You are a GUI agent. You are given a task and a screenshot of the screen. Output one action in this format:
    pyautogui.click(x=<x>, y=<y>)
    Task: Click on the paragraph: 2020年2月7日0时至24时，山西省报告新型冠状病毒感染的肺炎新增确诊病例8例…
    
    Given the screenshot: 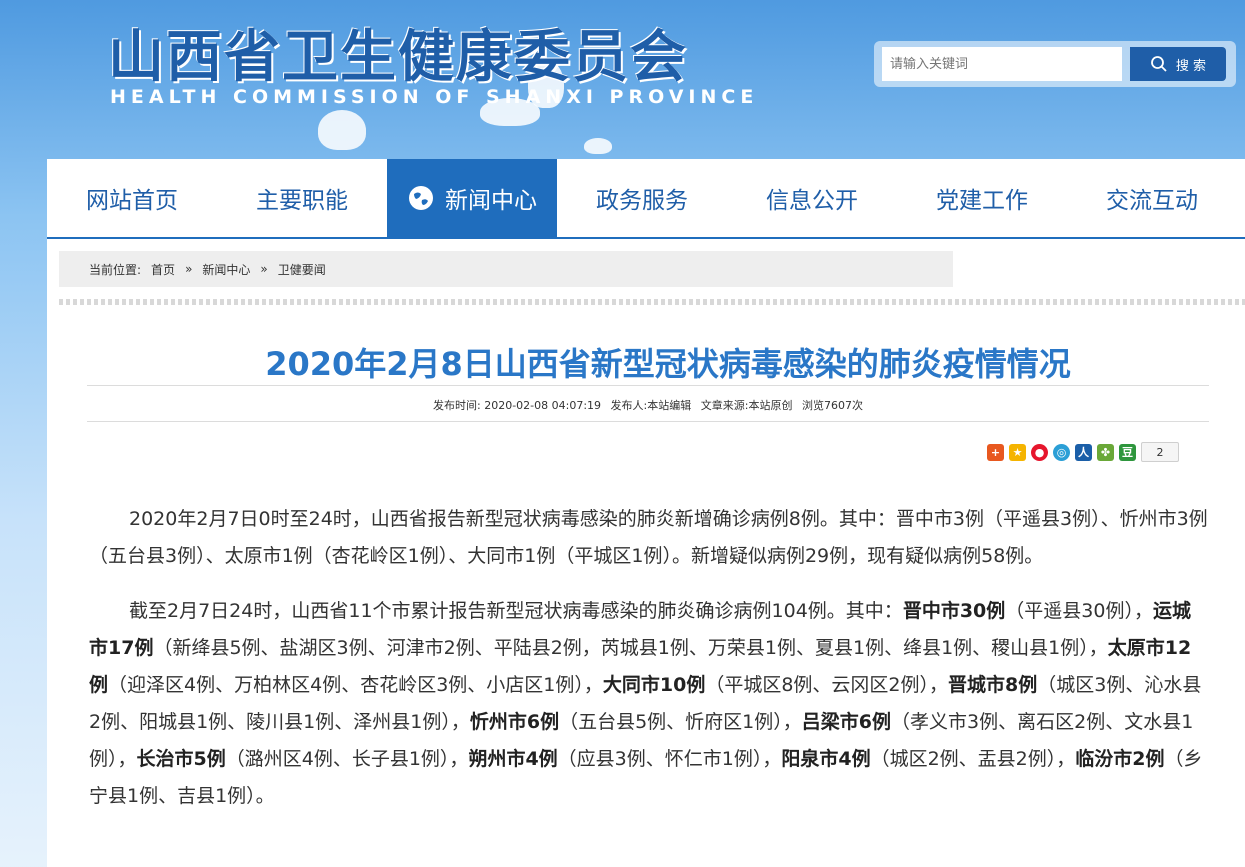 What is the action you would take?
    pyautogui.click(x=648, y=537)
    